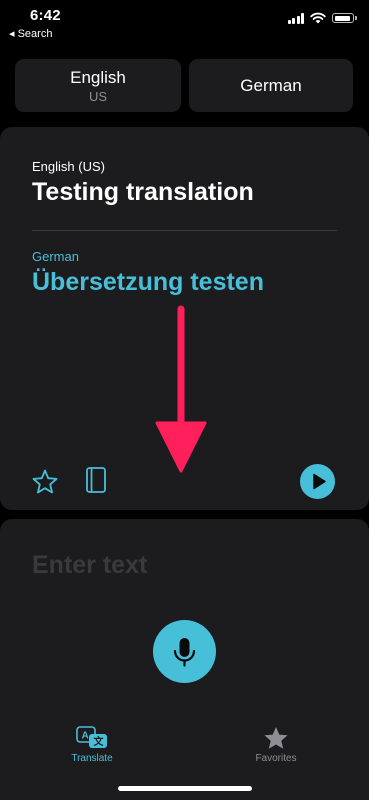 This screenshot has width=369, height=800. Describe the element at coordinates (295, 18) in the screenshot. I see `cellular-signal-icon` at that location.